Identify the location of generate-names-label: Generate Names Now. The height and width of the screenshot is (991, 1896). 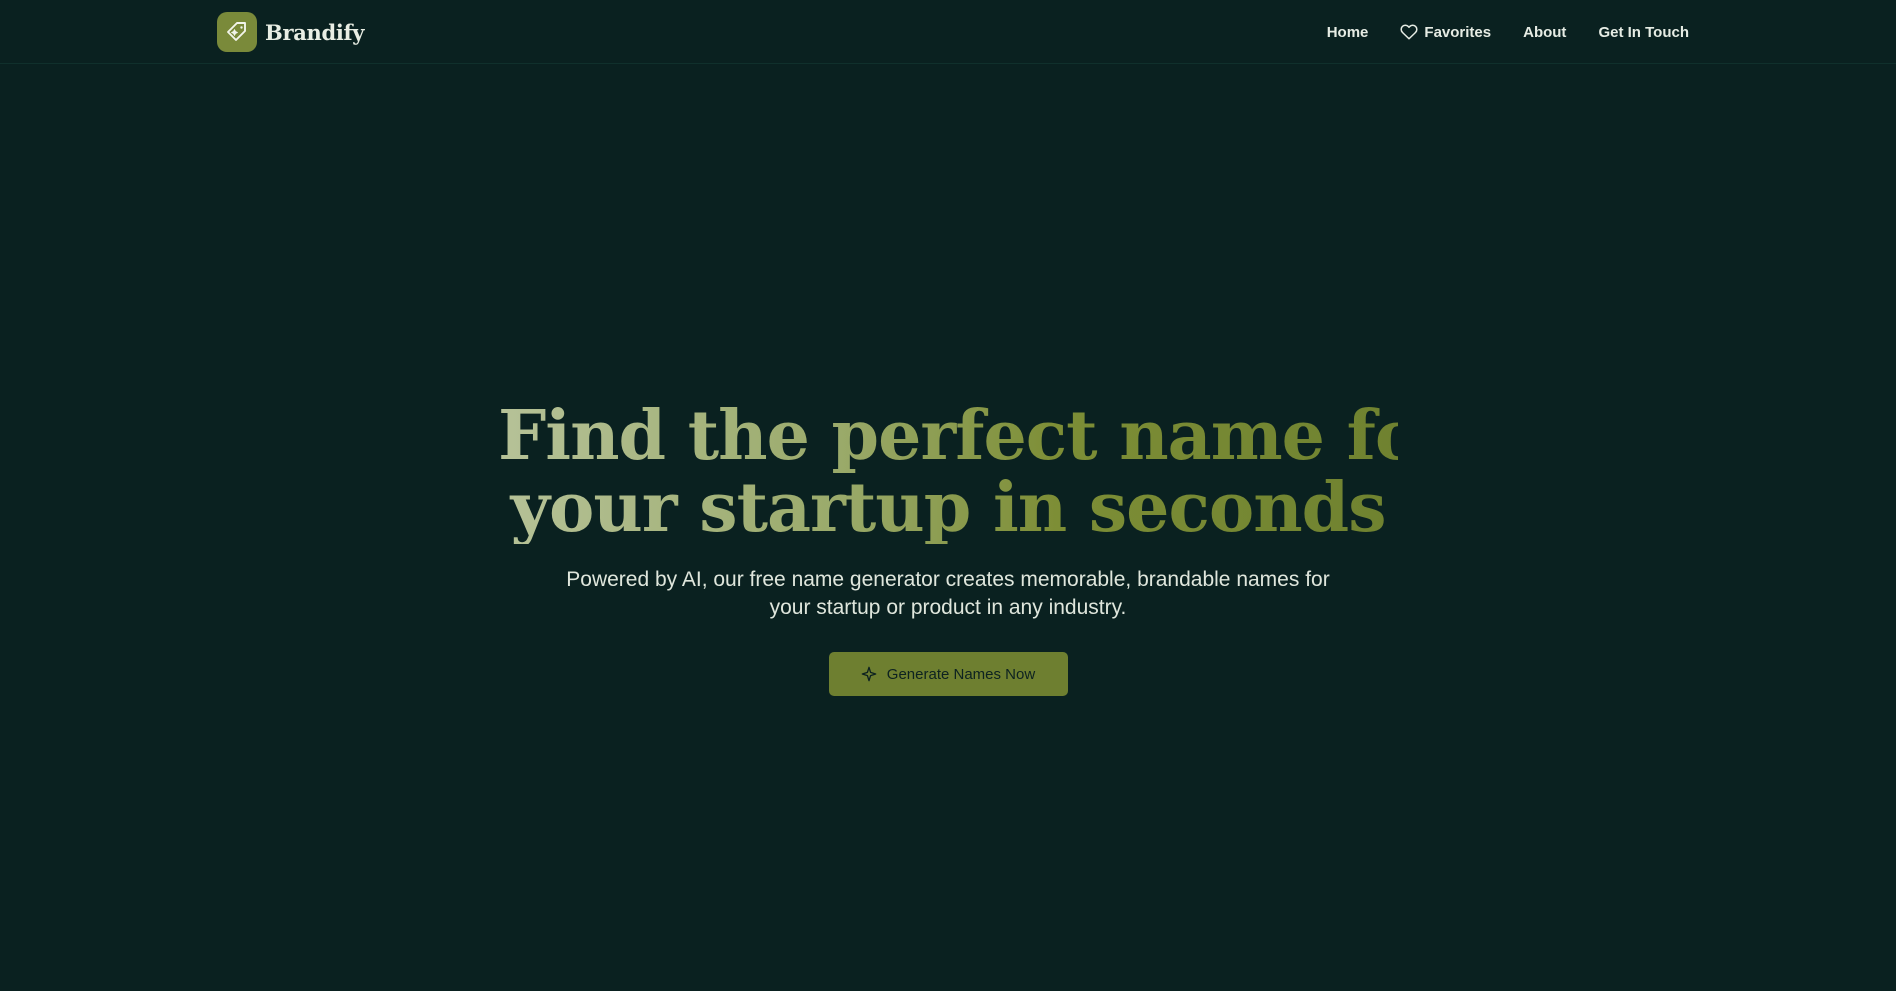
(961, 674).